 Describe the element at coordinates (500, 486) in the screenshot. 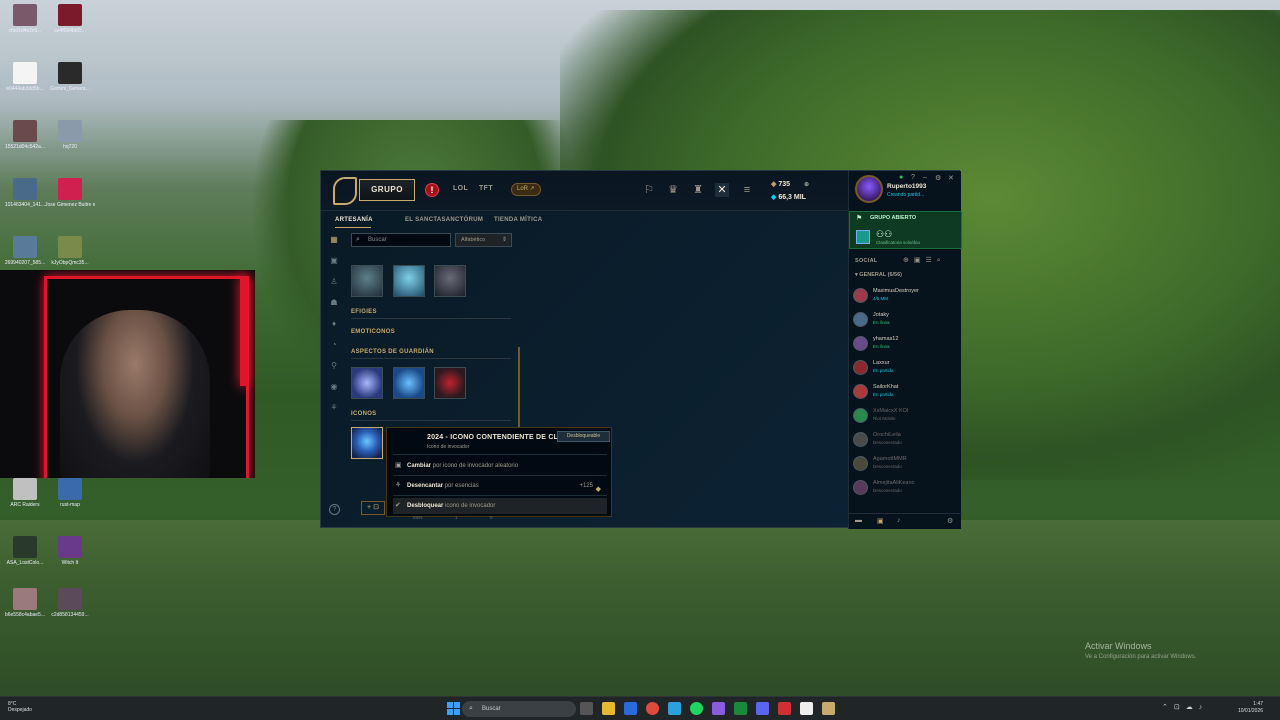

I see `disenchant-option: ⚘ Desencantar por esencias +125 ◆` at that location.